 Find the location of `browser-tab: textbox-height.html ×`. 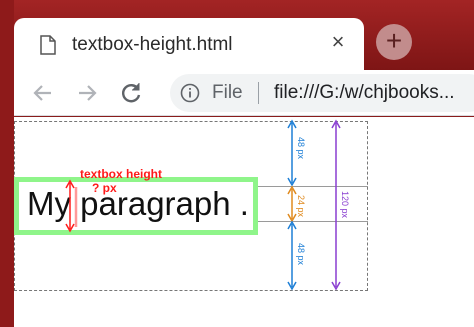

browser-tab: textbox-height.html × is located at coordinates (189, 44).